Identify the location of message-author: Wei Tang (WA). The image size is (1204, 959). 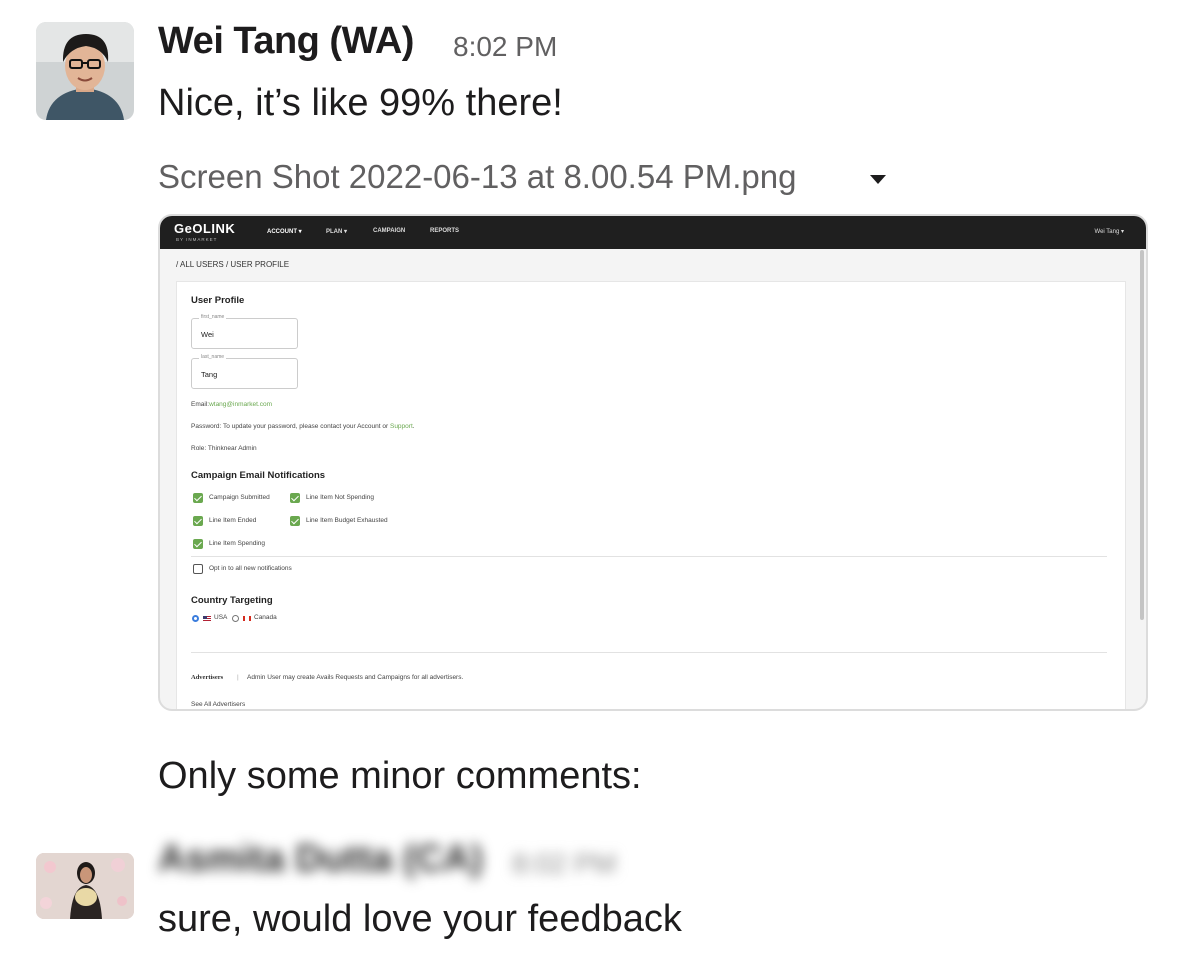
(286, 41).